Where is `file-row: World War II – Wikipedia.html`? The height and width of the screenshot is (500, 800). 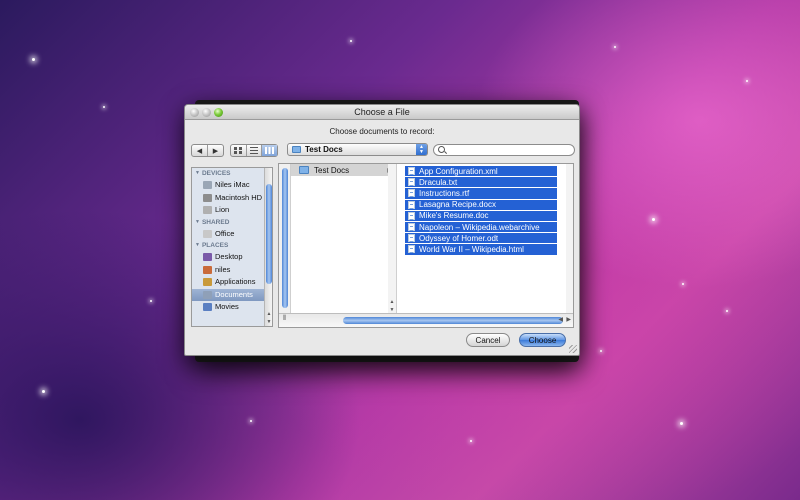 file-row: World War II – Wikipedia.html is located at coordinates (481, 249).